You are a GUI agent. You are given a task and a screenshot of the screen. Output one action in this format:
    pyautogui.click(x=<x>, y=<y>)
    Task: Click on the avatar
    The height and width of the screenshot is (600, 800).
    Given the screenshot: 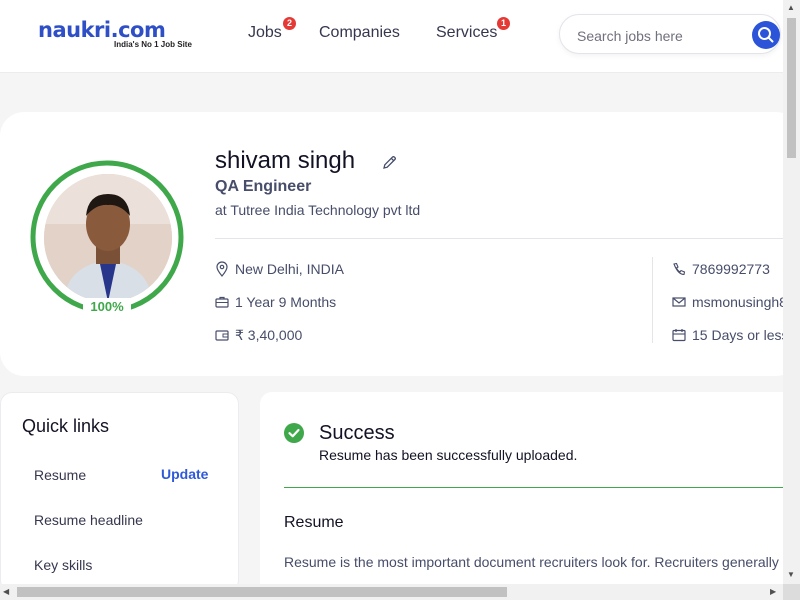 What is the action you would take?
    pyautogui.click(x=108, y=238)
    